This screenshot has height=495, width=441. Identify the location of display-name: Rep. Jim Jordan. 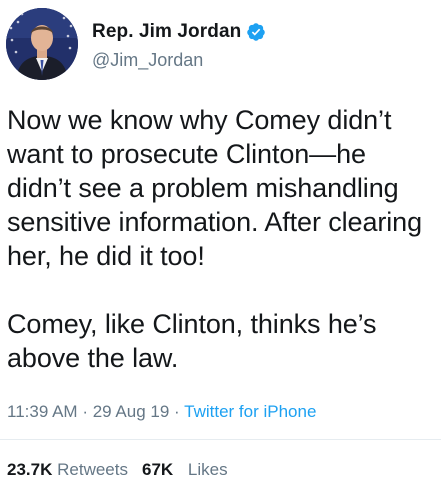
(166, 32).